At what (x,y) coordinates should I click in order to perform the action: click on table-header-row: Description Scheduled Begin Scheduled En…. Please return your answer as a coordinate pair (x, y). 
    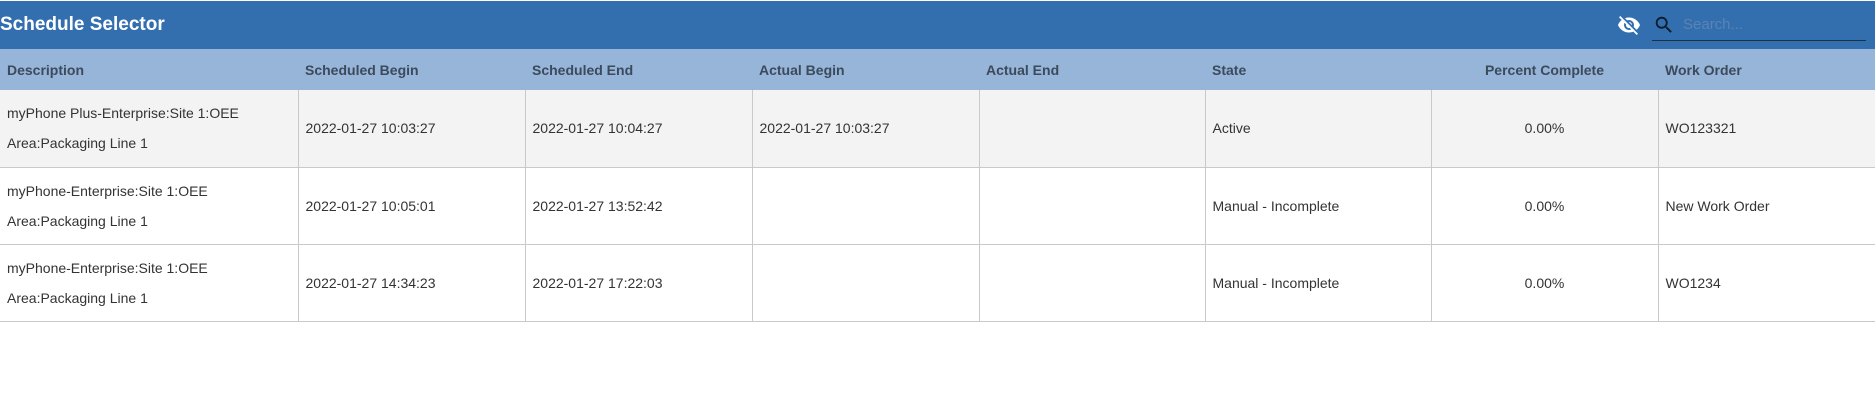
    Looking at the image, I should click on (937, 69).